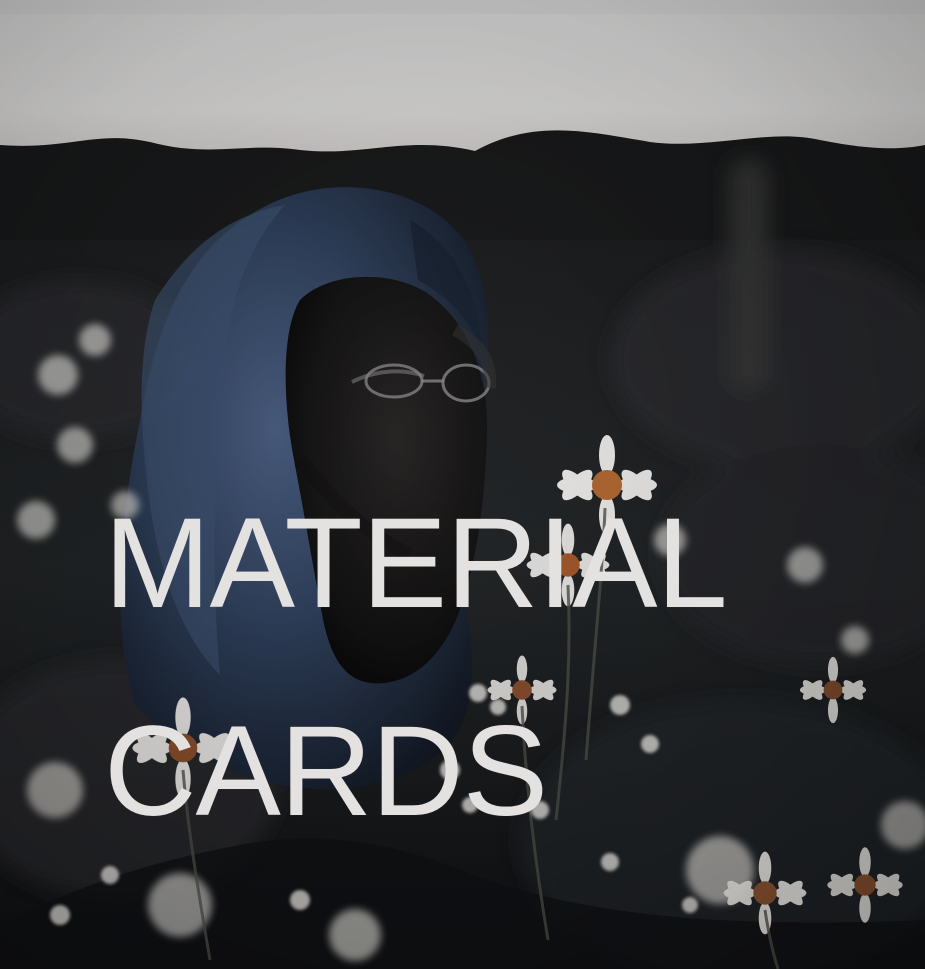 This screenshot has width=925, height=969. I want to click on card-title-line-2: CARDS, so click(326, 771).